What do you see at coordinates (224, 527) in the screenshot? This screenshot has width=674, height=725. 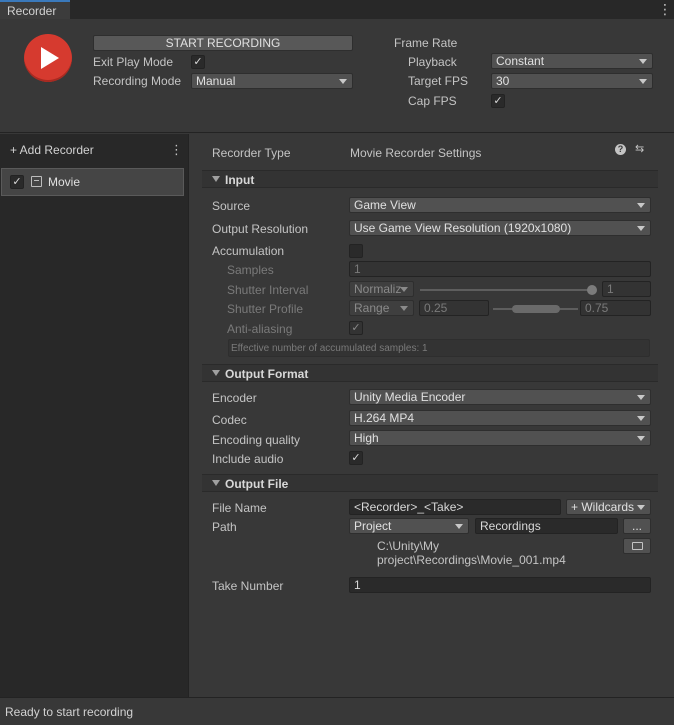 I see `path-label: Path` at bounding box center [224, 527].